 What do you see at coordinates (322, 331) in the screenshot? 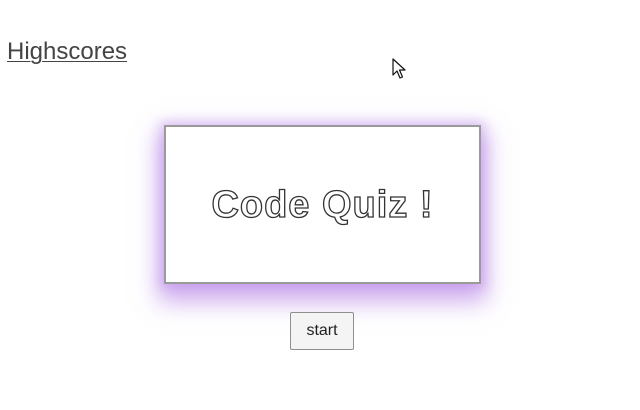
I see `start-button: start` at bounding box center [322, 331].